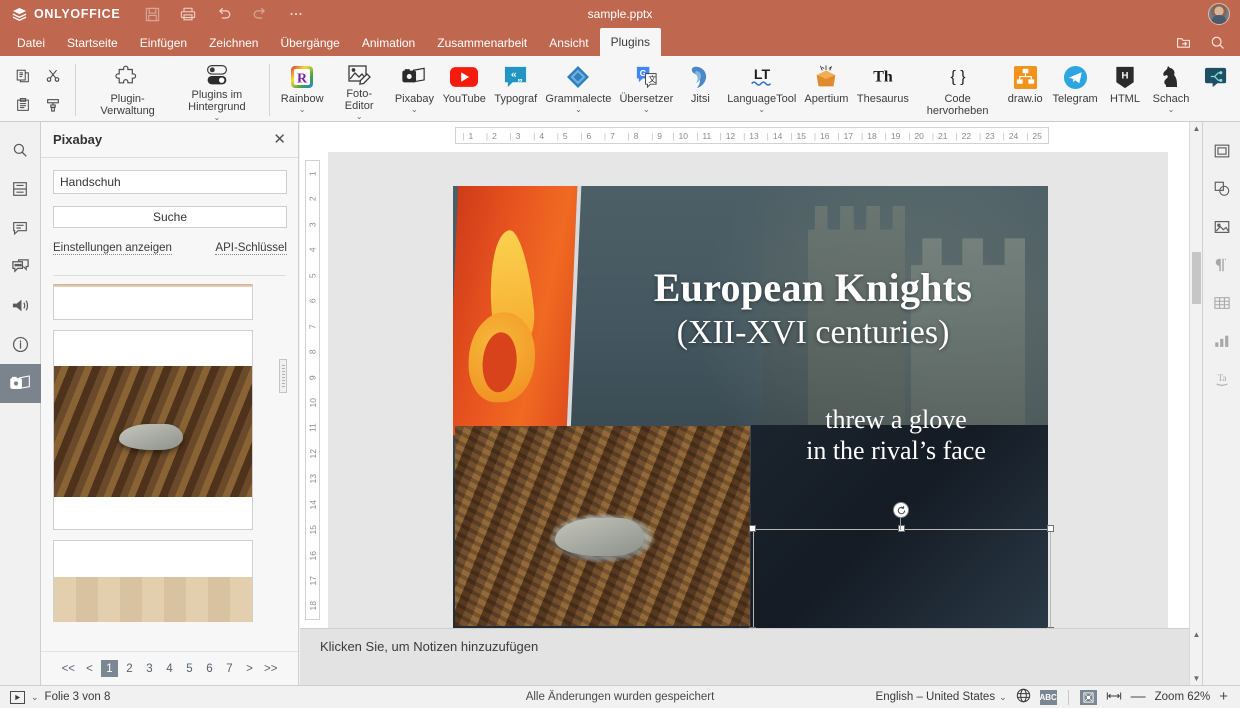  I want to click on page-first-button: <<, so click(68, 668).